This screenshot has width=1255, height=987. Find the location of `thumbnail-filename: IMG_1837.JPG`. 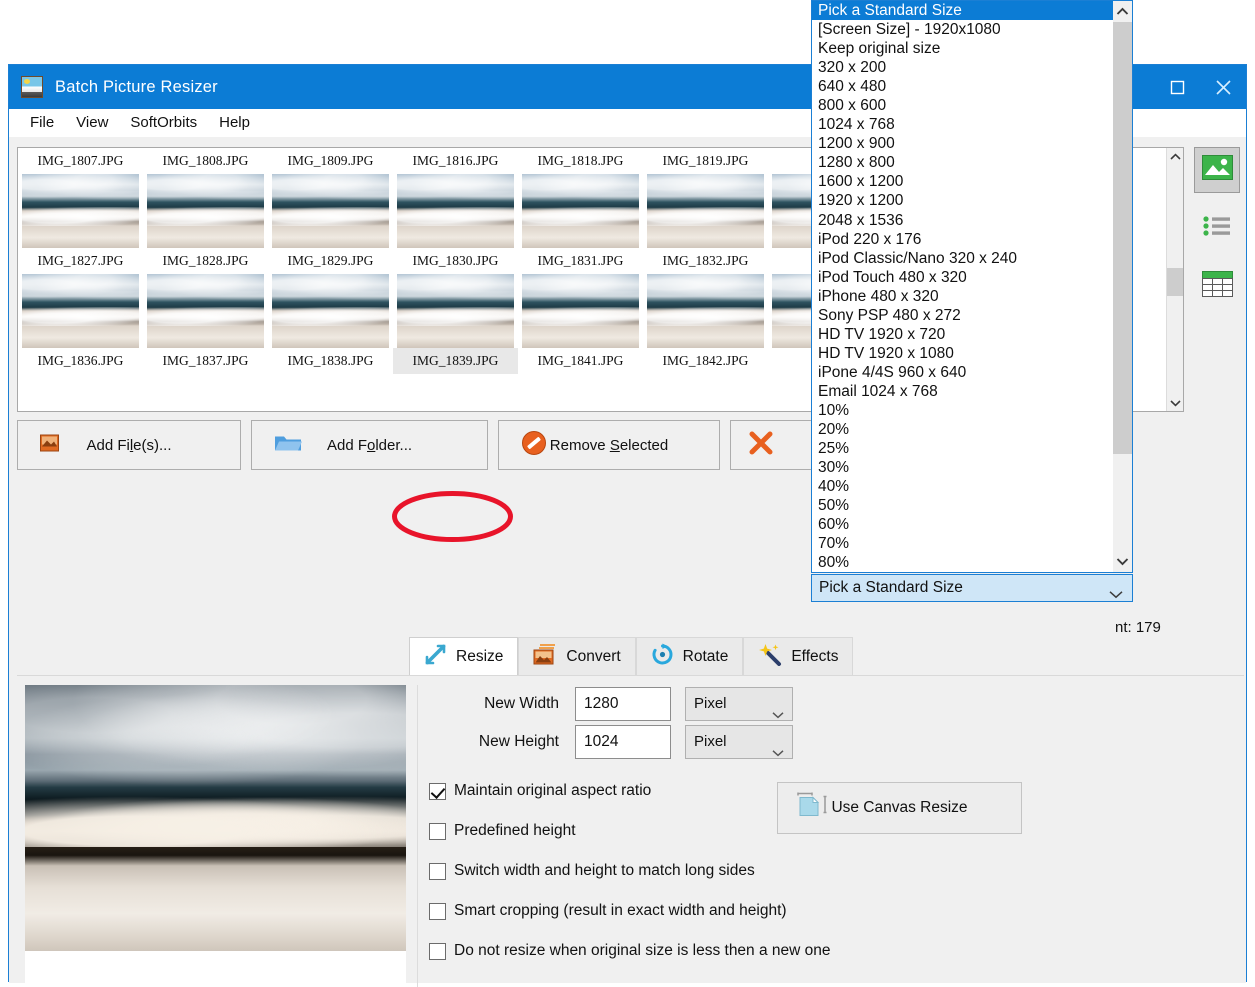

thumbnail-filename: IMG_1837.JPG is located at coordinates (205, 360).